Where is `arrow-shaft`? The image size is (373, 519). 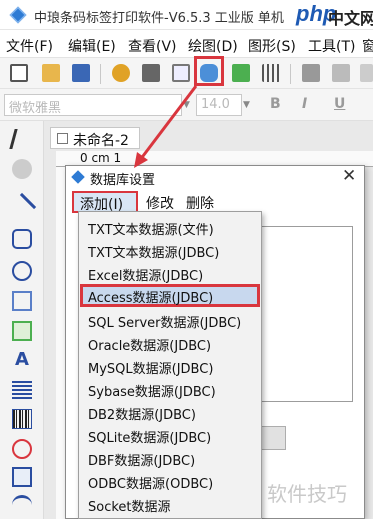
arrow-shaft is located at coordinates (168, 123).